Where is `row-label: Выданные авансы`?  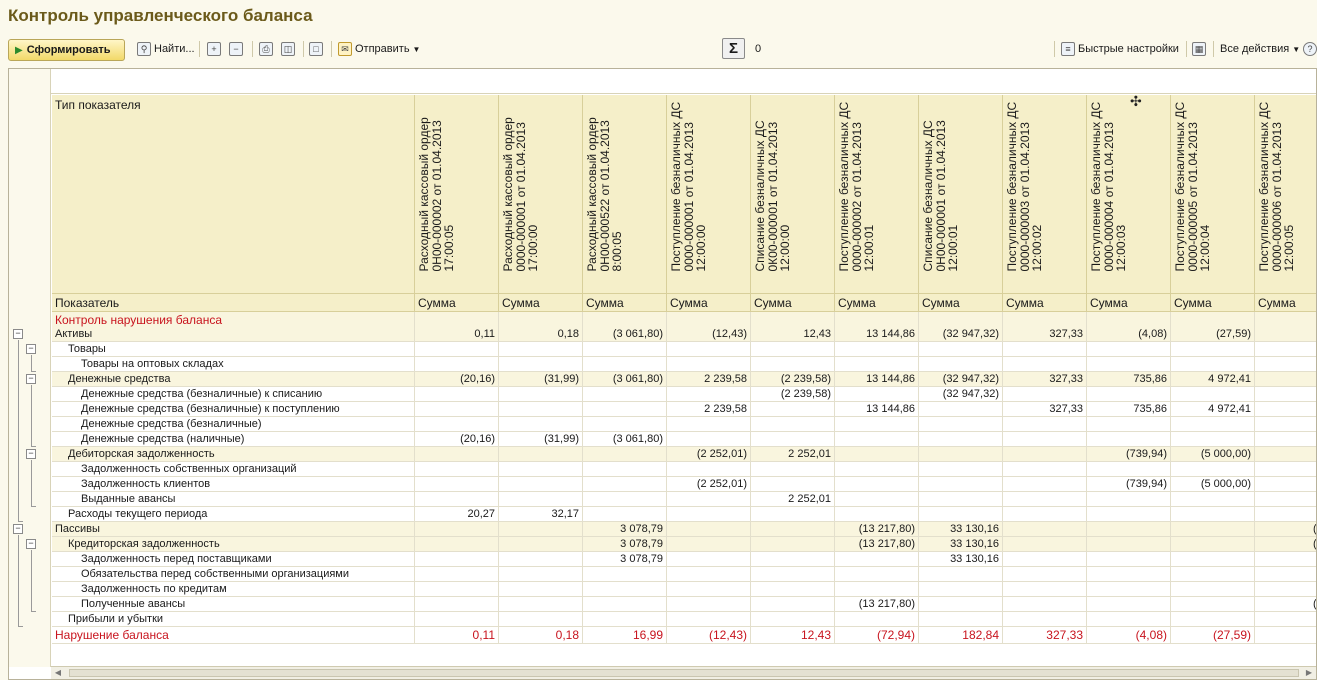
row-label: Выданные авансы is located at coordinates (233, 499).